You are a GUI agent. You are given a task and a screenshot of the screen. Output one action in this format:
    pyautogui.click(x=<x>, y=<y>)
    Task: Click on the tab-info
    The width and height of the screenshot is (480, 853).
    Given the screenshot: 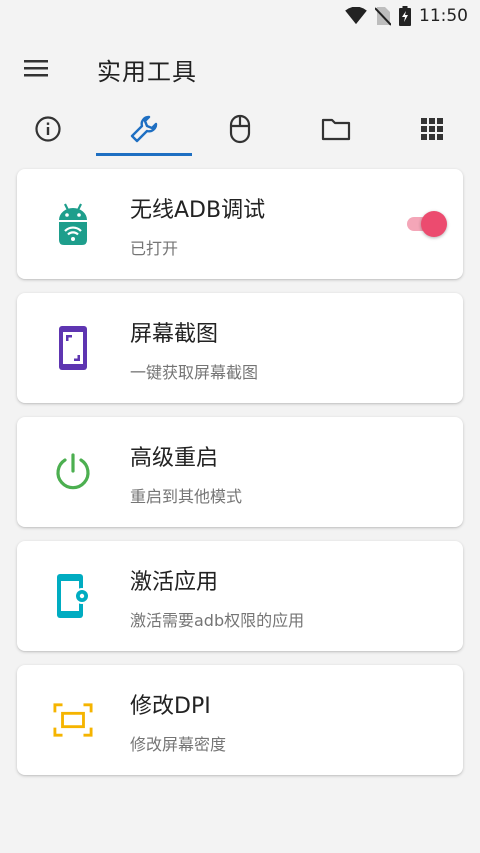 What is the action you would take?
    pyautogui.click(x=48, y=129)
    